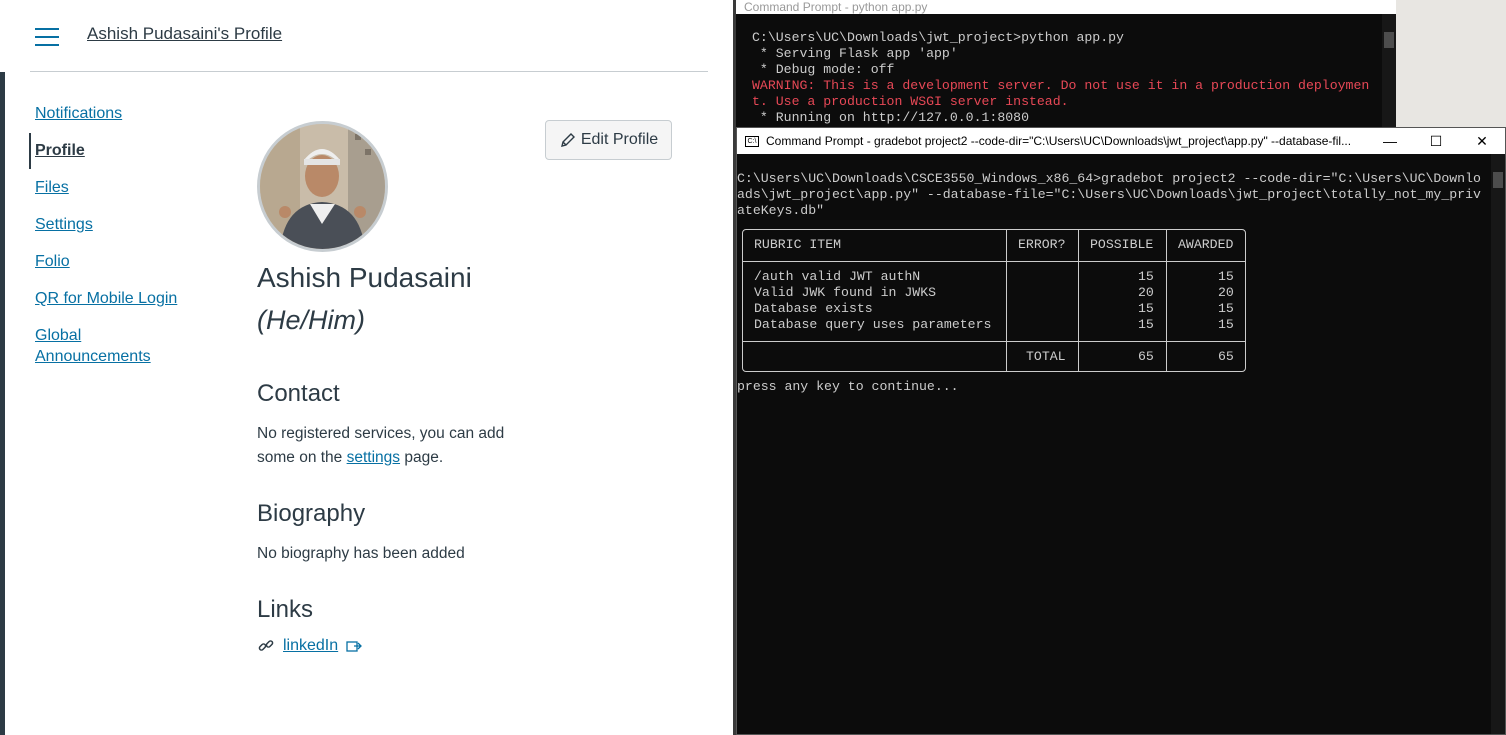  Describe the element at coordinates (836, 7) in the screenshot. I see `terminal-back-title: Command Prompt - python app.py` at that location.